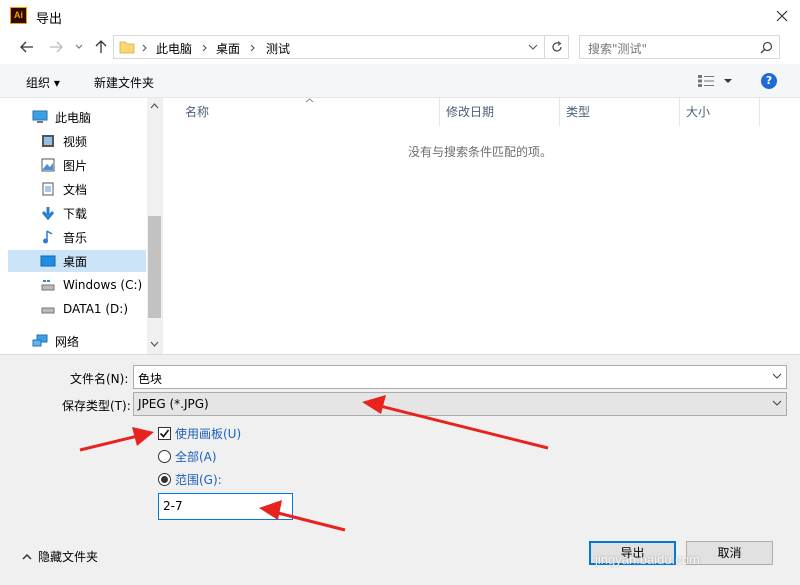 Image resolution: width=800 pixels, height=585 pixels. Describe the element at coordinates (208, 434) in the screenshot. I see `use-artboards-label: 使用画板(U)` at that location.